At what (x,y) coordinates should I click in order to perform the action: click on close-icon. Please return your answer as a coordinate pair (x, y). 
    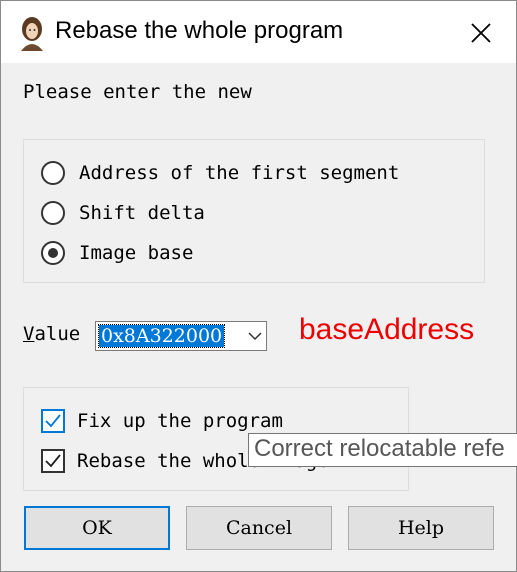
    Looking at the image, I should click on (481, 33).